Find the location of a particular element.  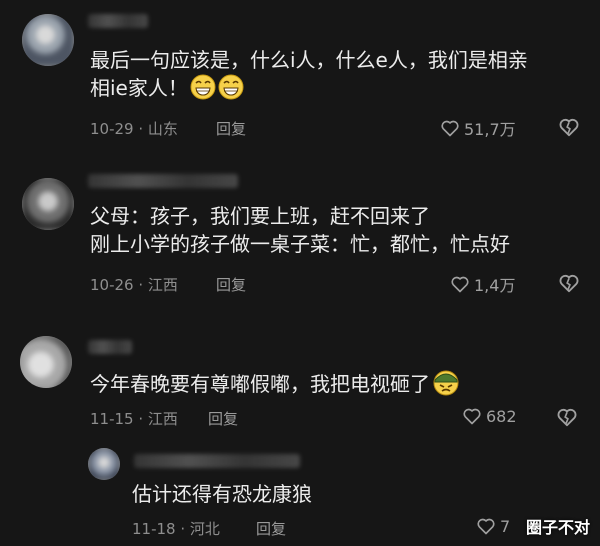

comment-text: 父母：孩子，我们要上班，赶不回来了 刚上小学的孩子做一桌子菜：忙，都忙，忙点好 is located at coordinates (300, 230).